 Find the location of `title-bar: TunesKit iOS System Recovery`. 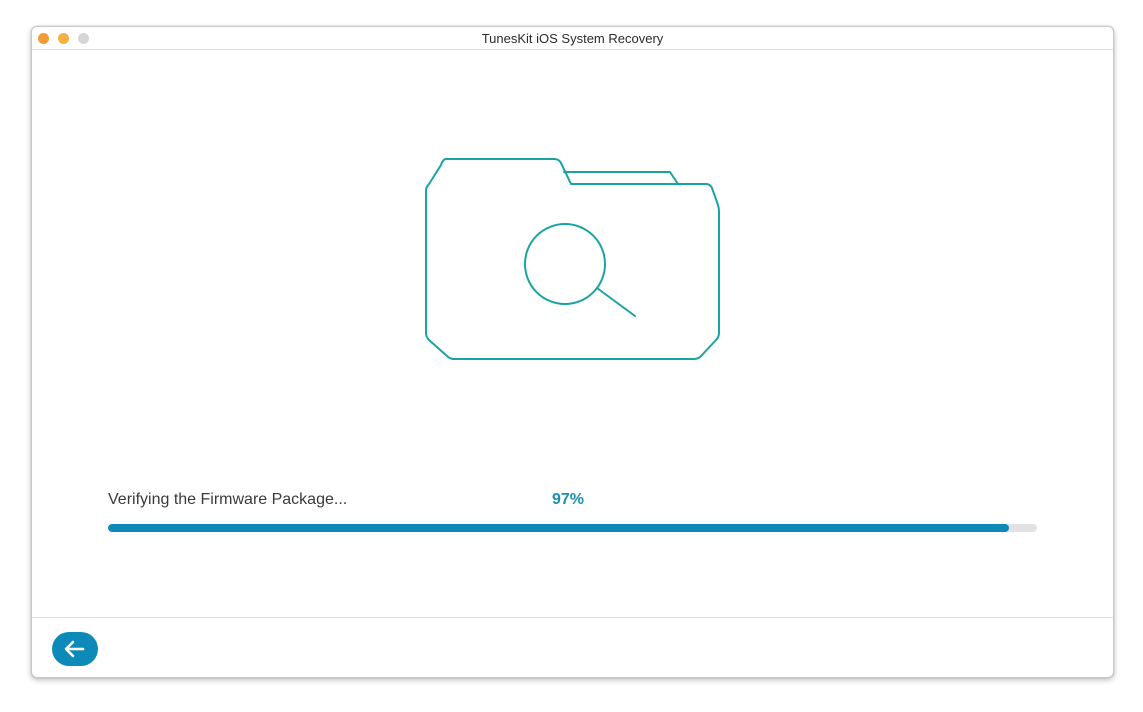

title-bar: TunesKit iOS System Recovery is located at coordinates (572, 38).